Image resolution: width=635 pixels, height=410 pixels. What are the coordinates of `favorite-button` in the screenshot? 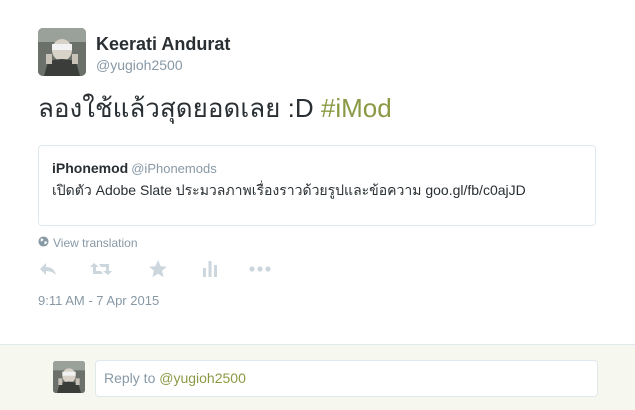 It's located at (159, 270).